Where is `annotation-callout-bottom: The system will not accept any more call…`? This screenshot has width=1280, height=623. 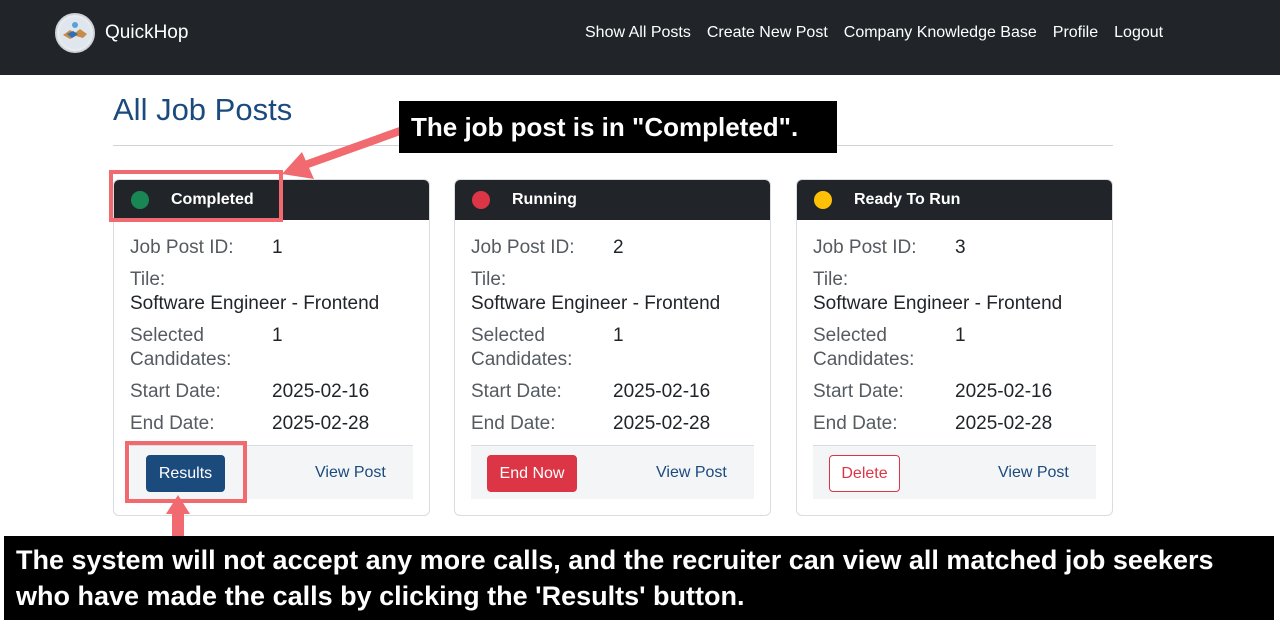 annotation-callout-bottom: The system will not accept any more call… is located at coordinates (639, 578).